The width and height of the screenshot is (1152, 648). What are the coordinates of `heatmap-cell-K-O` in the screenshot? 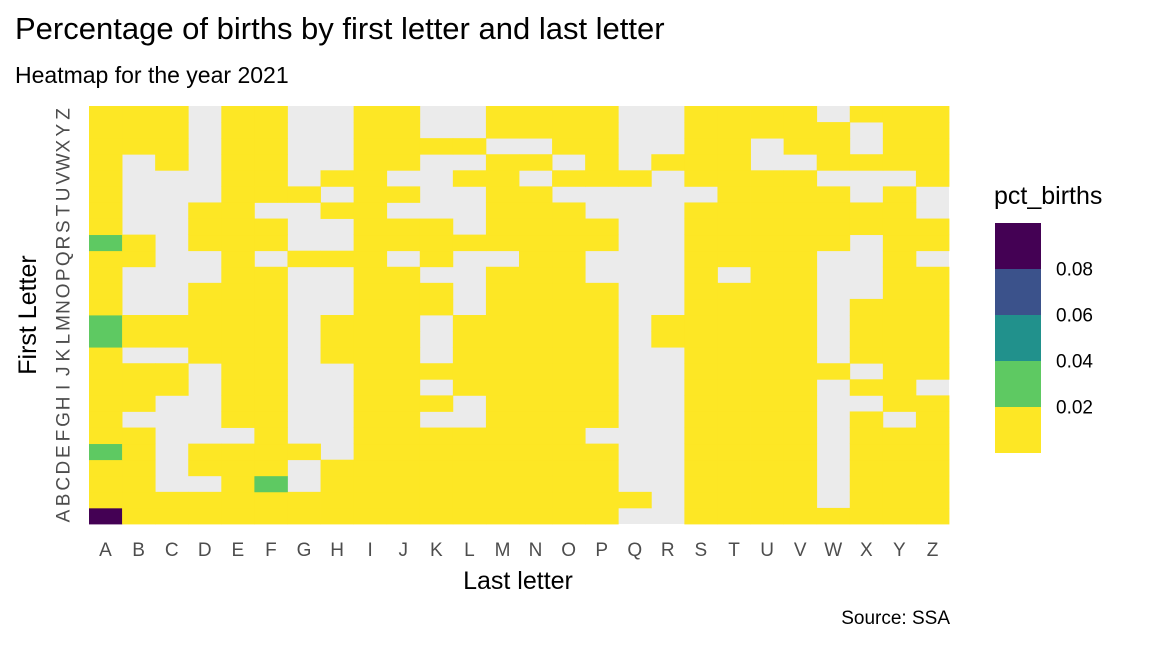 It's located at (569, 355).